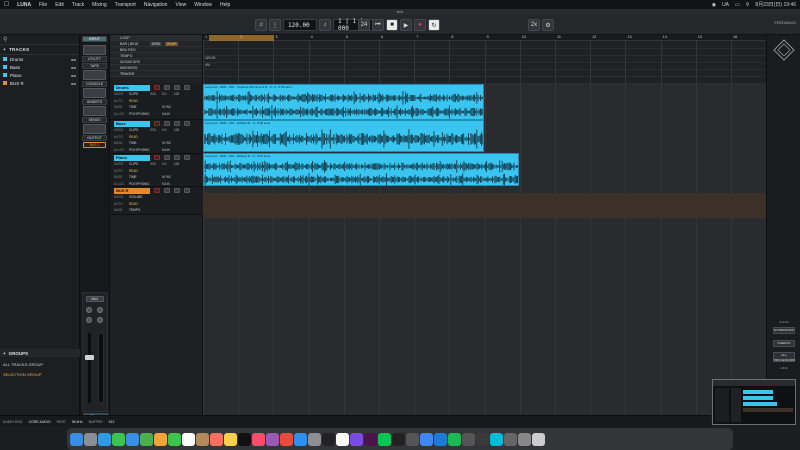  What do you see at coordinates (398, 439) in the screenshot?
I see `ua-icon` at bounding box center [398, 439].